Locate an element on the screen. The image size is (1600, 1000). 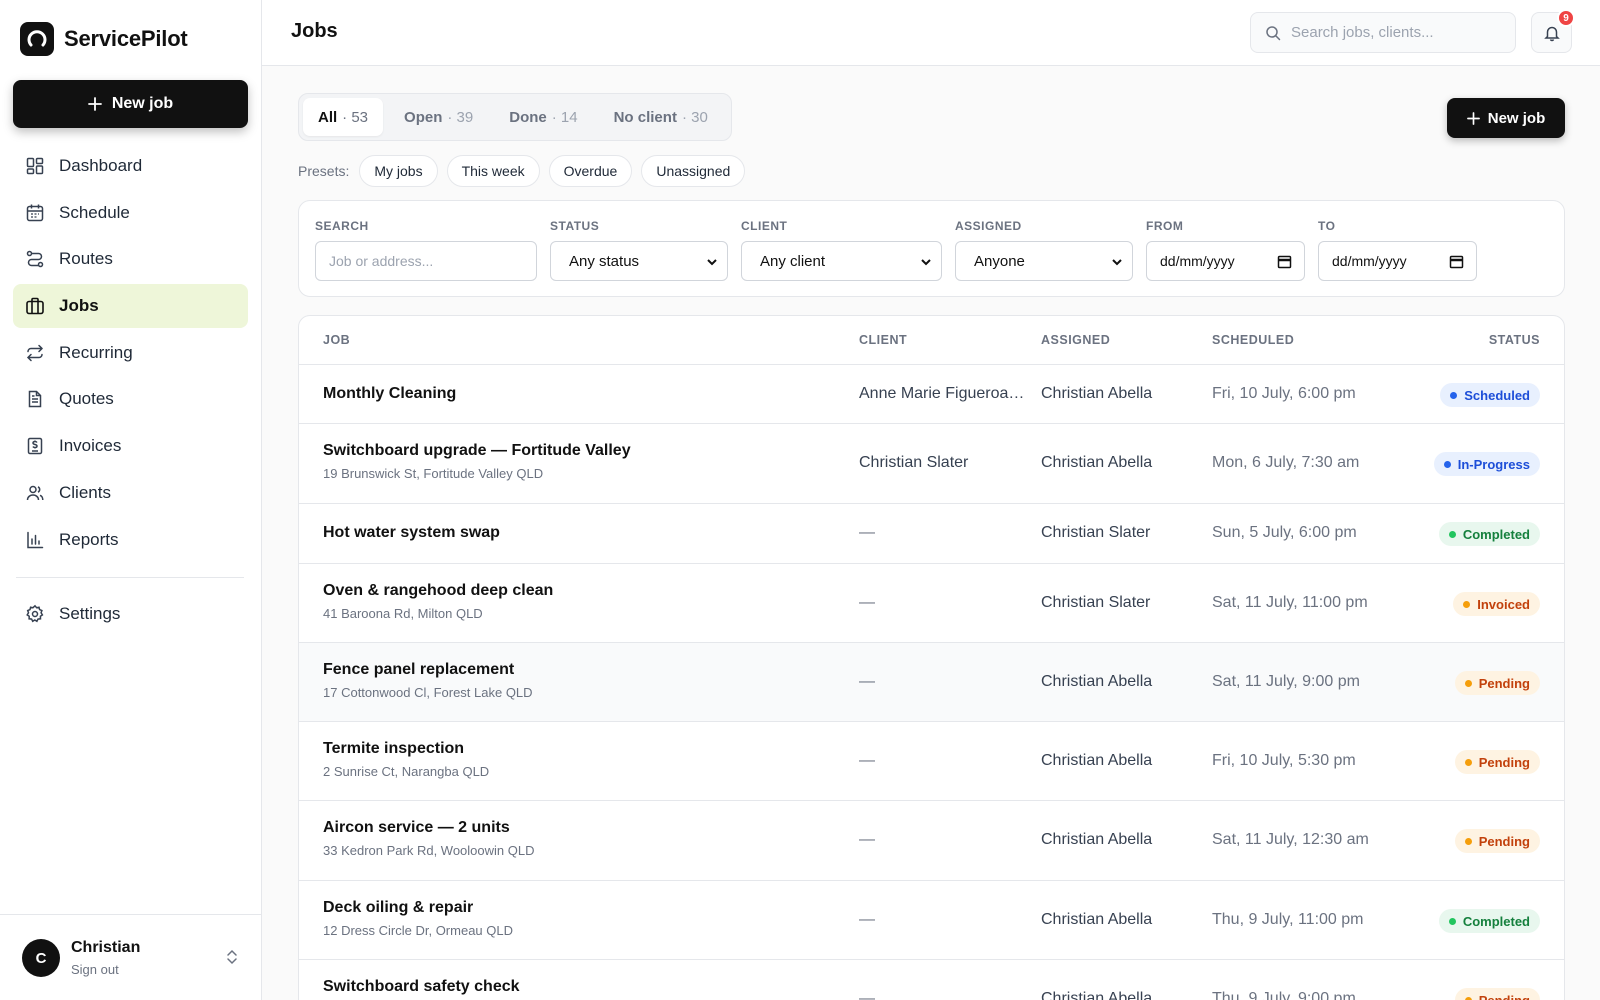
notifications-button: 9 is located at coordinates (1553, 31).